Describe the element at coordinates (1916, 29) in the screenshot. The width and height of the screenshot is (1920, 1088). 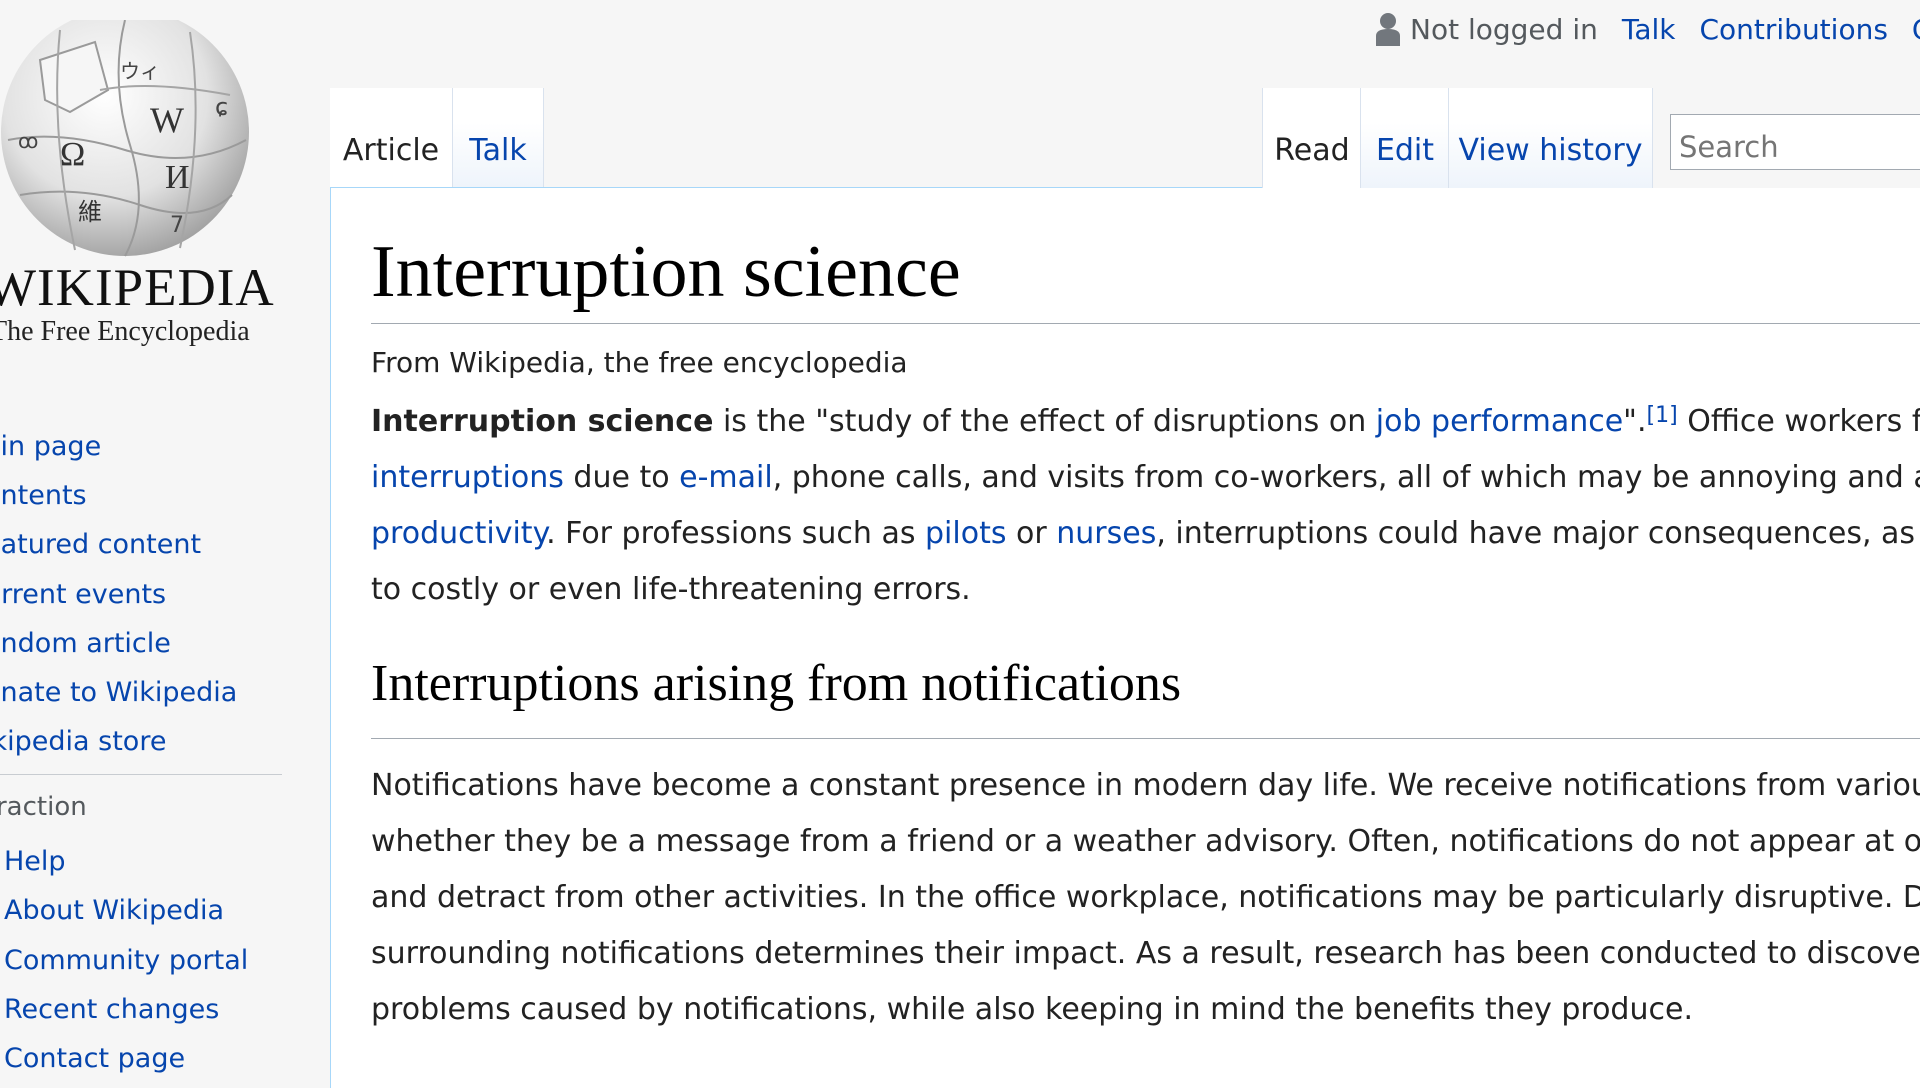
I see `create-account-link: Cre` at that location.